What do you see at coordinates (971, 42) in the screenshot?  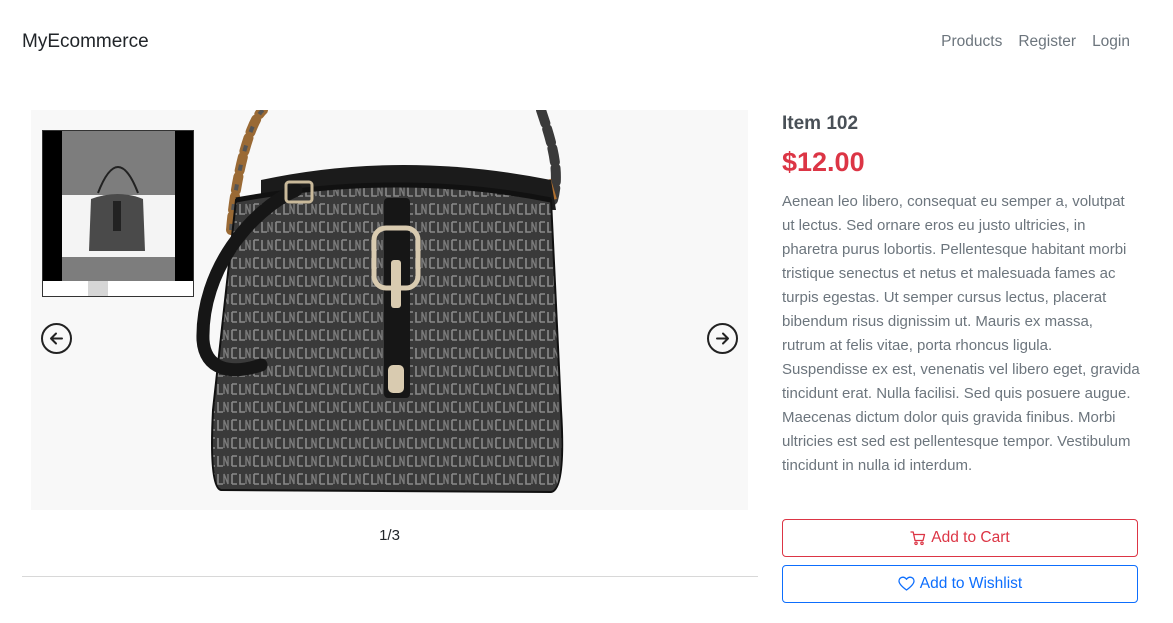 I see `nav-link-products: Products` at bounding box center [971, 42].